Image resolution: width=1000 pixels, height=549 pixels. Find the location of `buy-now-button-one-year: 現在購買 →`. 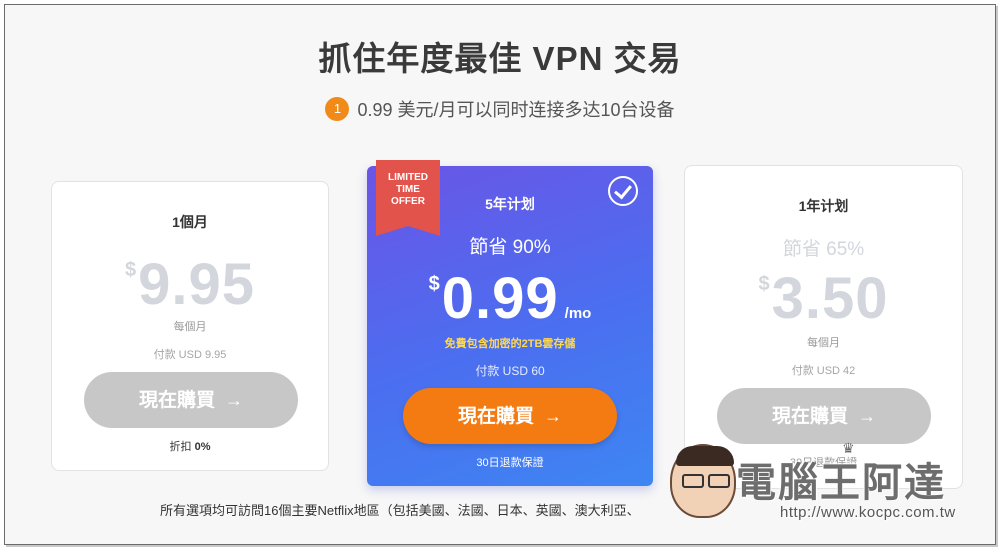

buy-now-button-one-year: 現在購買 → is located at coordinates (824, 416).